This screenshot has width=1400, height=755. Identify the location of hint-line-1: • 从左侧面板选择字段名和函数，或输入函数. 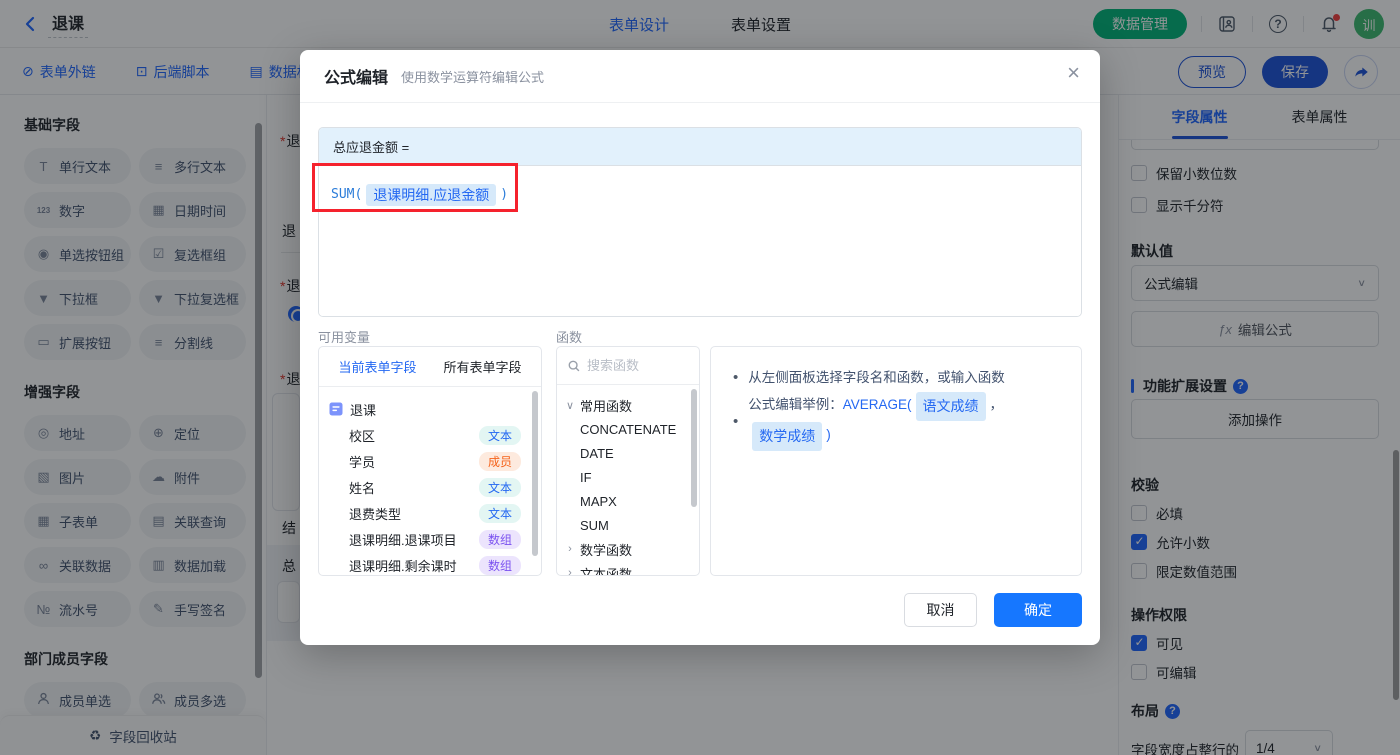
(896, 377).